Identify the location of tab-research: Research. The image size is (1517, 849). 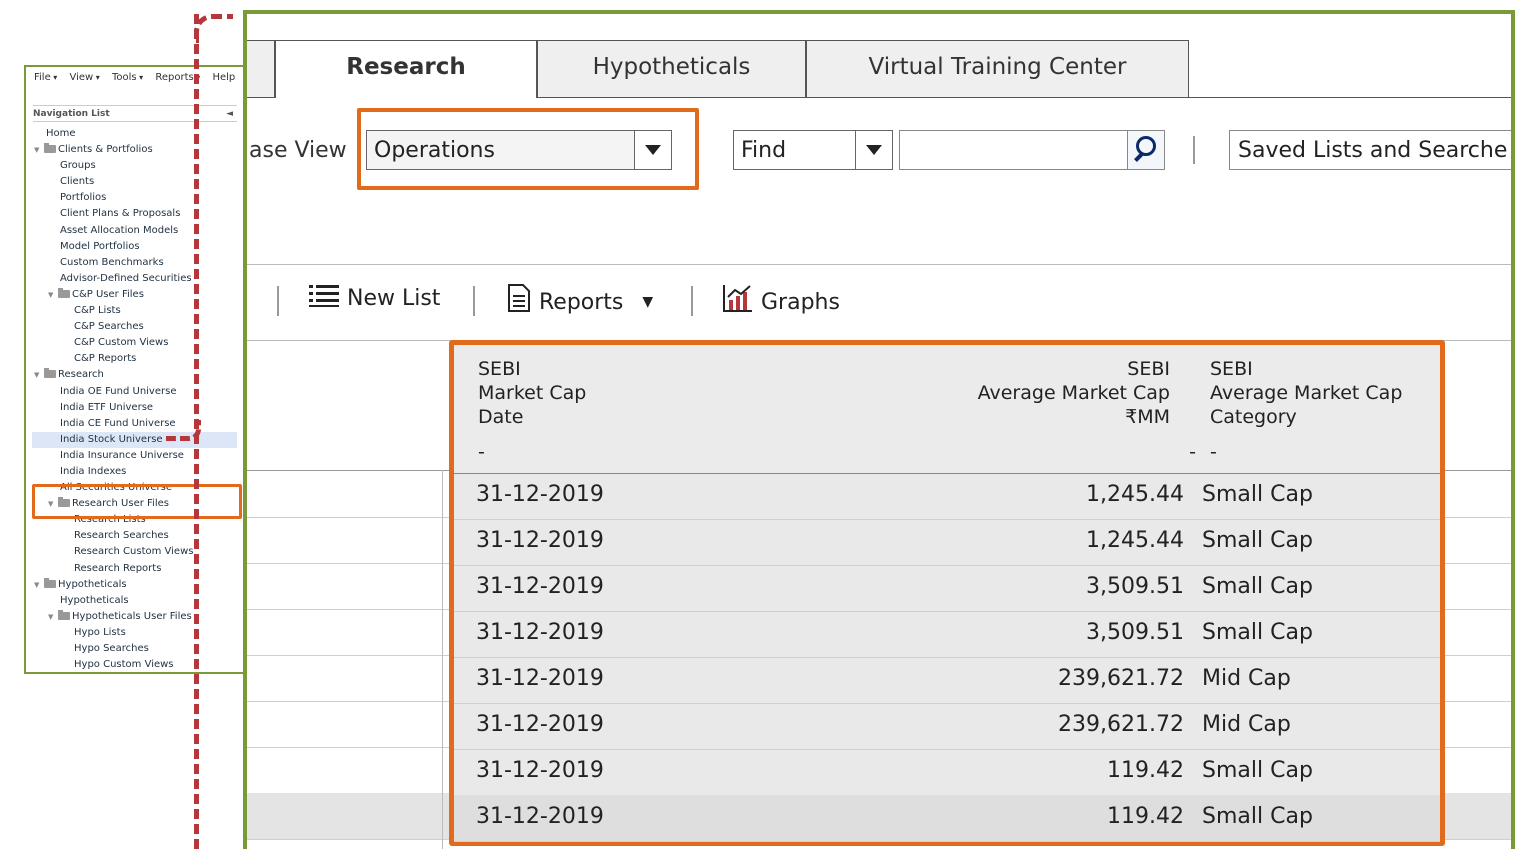
(406, 69).